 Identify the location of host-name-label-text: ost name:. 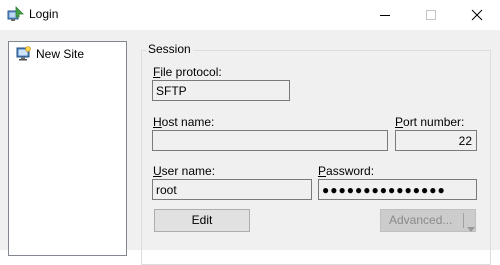
(188, 122).